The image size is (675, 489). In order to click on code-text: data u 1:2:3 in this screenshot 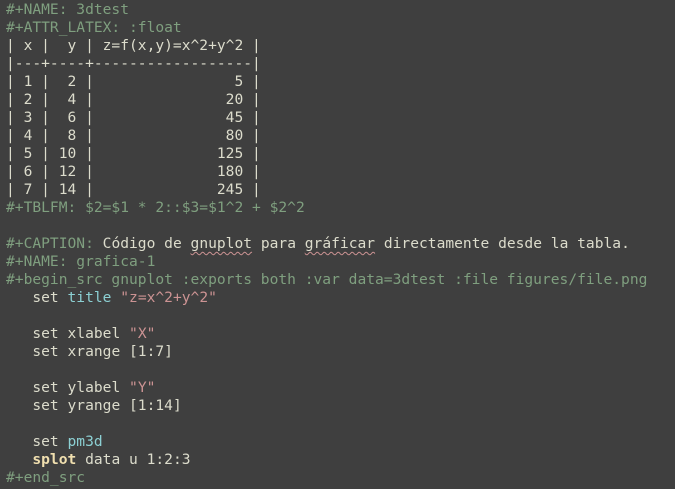, I will do `click(138, 459)`.